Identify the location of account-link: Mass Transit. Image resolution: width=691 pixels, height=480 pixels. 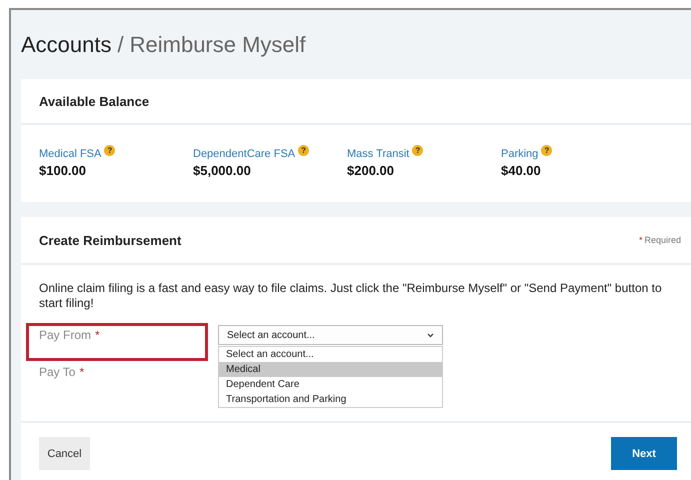
(378, 154).